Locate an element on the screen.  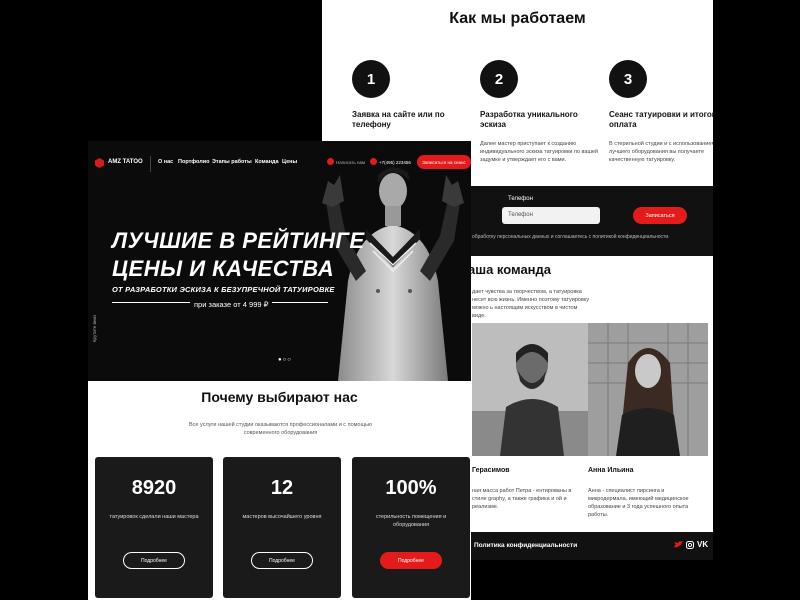
phone-icon is located at coordinates (373, 161).